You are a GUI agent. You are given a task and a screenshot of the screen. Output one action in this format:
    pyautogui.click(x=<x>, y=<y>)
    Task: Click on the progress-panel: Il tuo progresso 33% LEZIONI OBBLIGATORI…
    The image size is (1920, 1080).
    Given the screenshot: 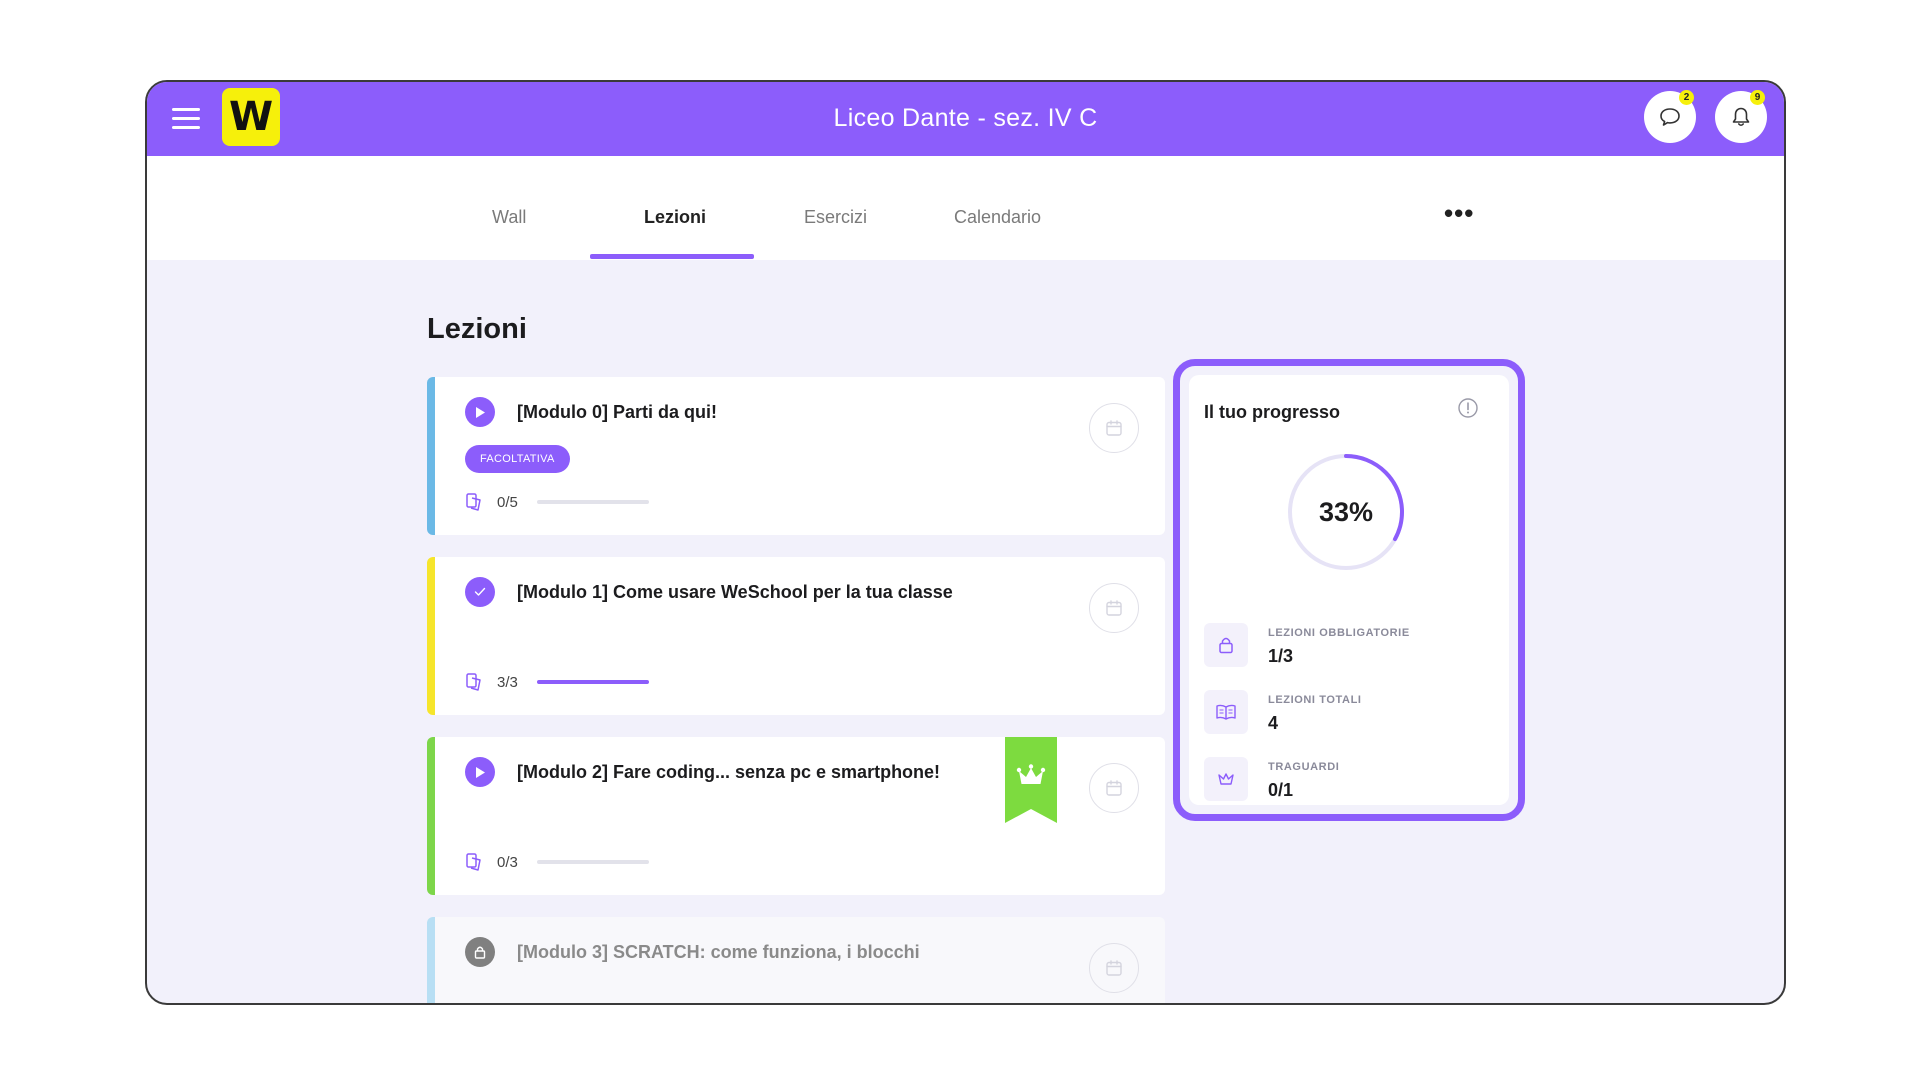 What is the action you would take?
    pyautogui.click(x=1349, y=590)
    